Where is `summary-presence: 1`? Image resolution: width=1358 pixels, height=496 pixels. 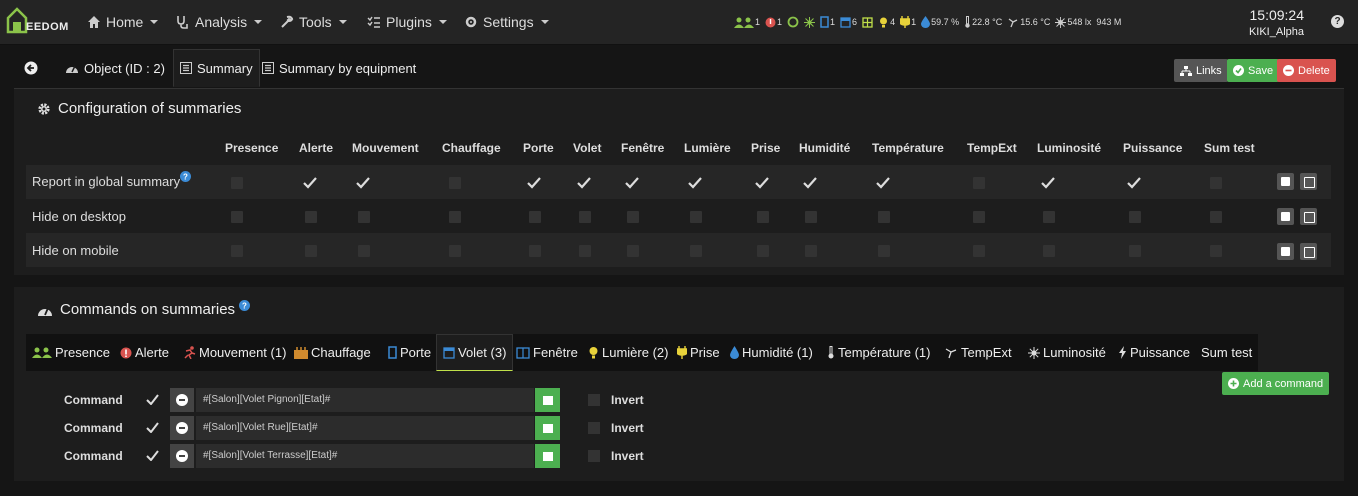 summary-presence: 1 is located at coordinates (747, 22).